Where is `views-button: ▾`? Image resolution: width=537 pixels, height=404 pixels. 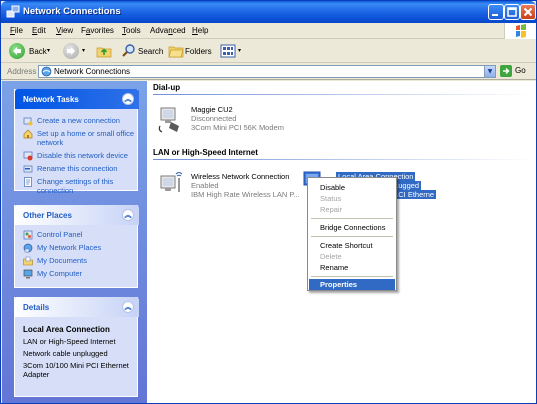
views-button: ▾ is located at coordinates (232, 51).